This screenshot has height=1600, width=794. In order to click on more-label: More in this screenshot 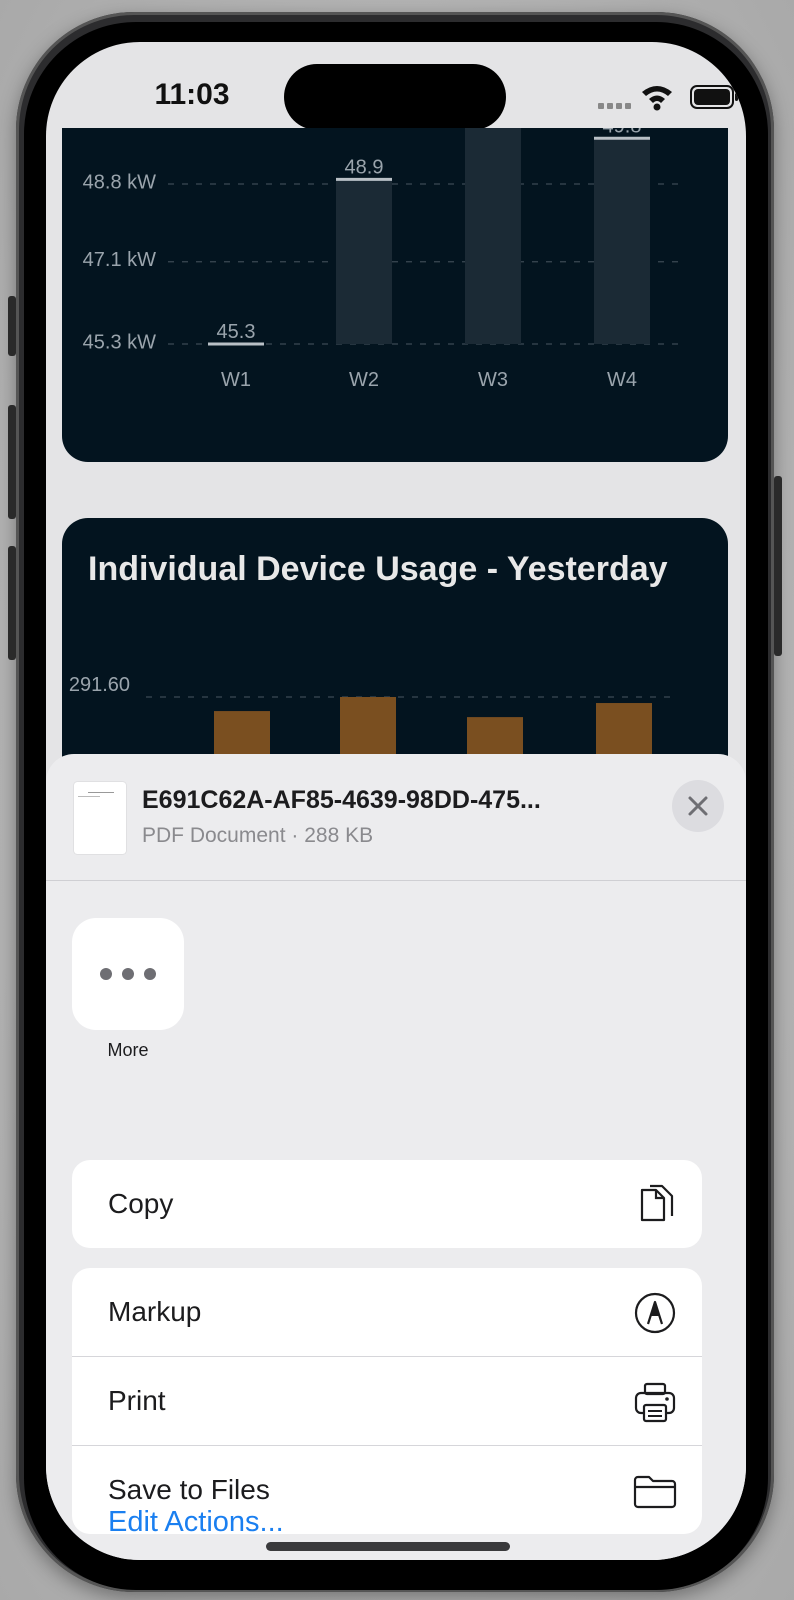, I will do `click(128, 1050)`.